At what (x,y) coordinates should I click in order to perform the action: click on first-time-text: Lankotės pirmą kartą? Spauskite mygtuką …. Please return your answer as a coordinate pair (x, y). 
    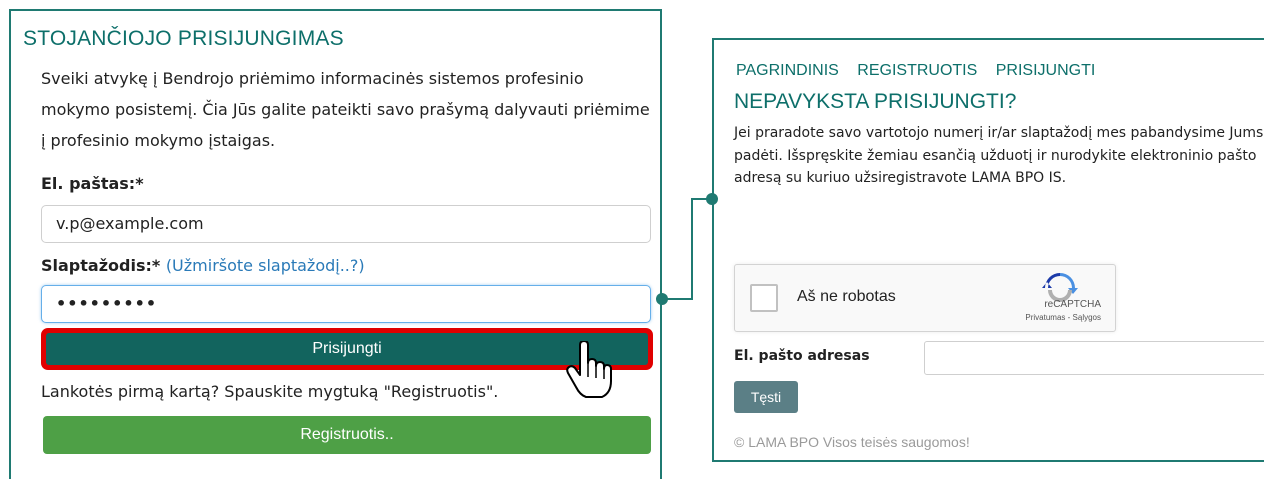
    Looking at the image, I should click on (270, 391).